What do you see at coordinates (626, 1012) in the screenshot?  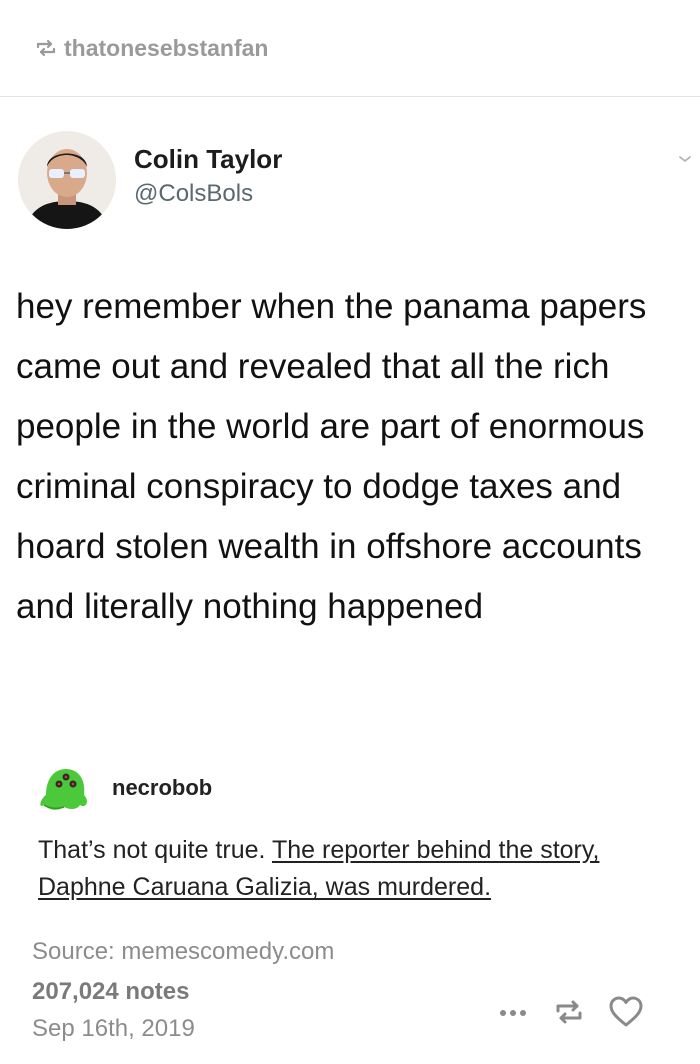 I see `heart-icon` at bounding box center [626, 1012].